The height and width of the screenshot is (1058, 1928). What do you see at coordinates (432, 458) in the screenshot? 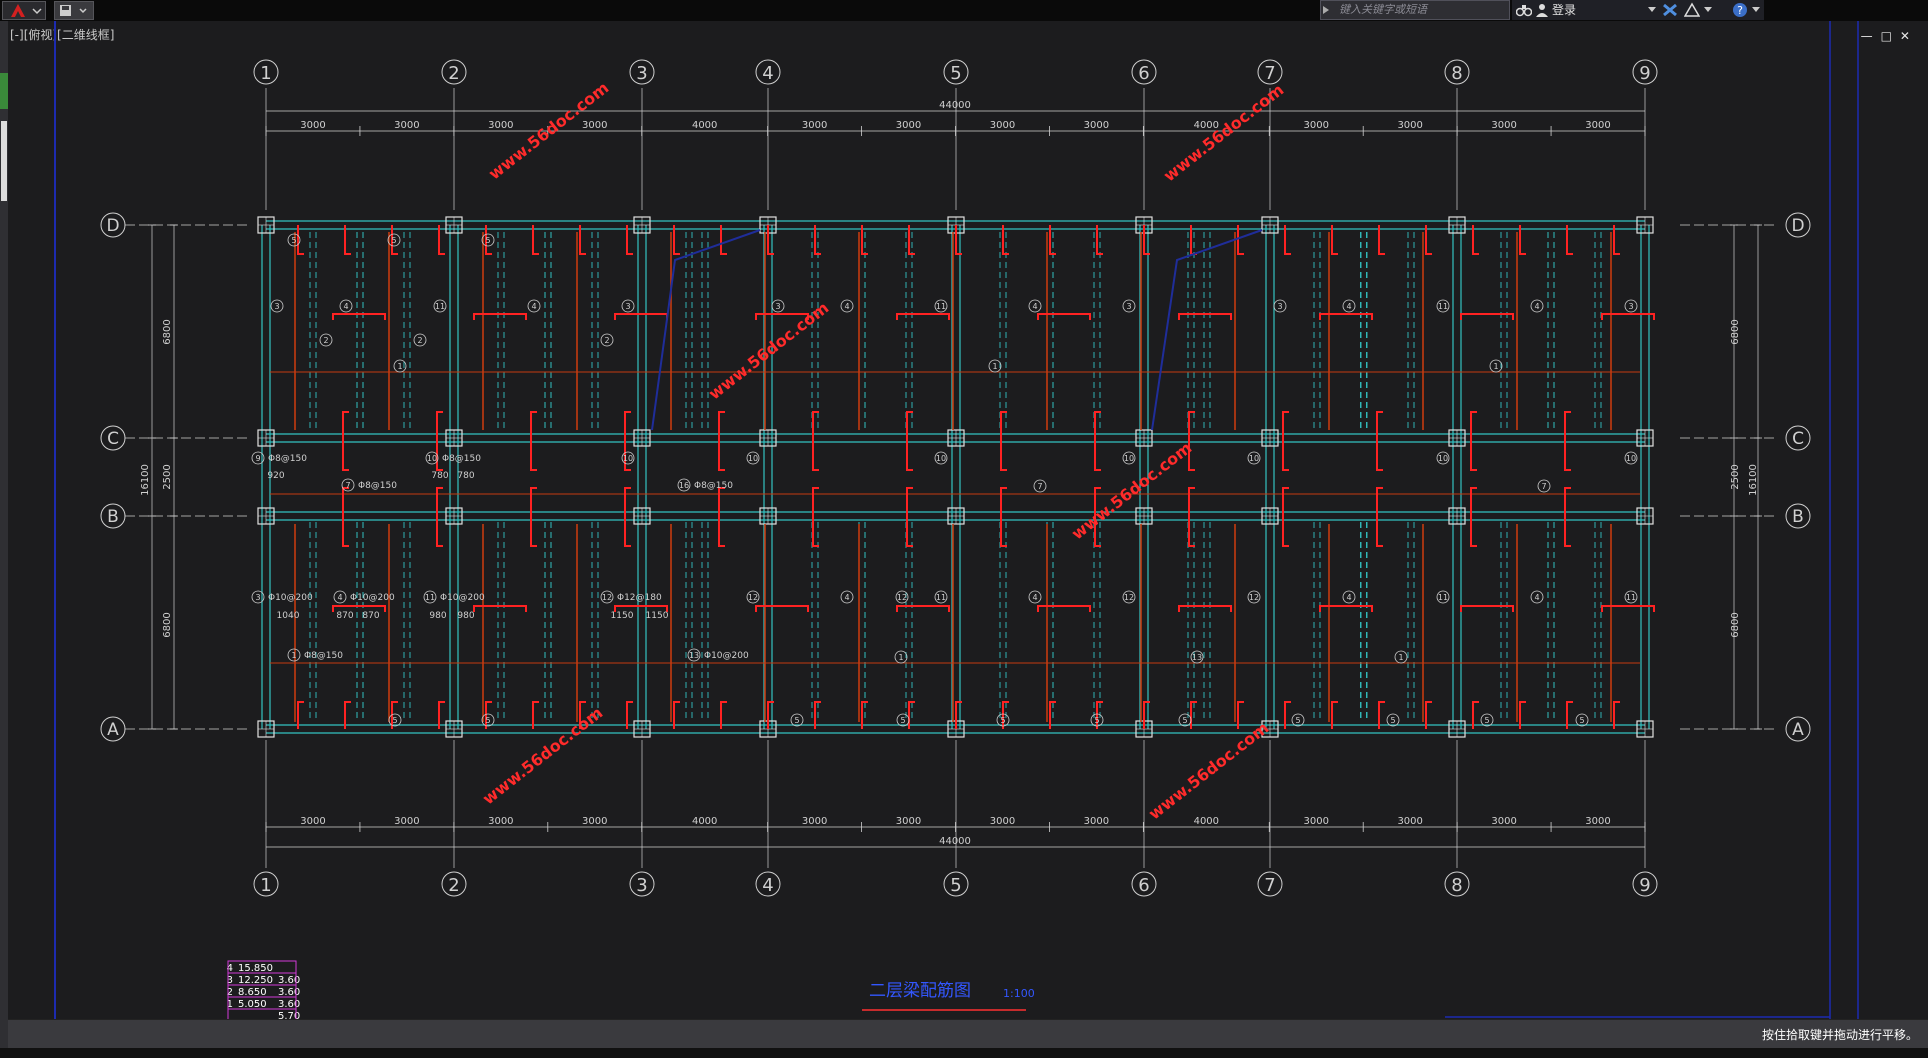
I see `rebar-spec-number: 10` at bounding box center [432, 458].